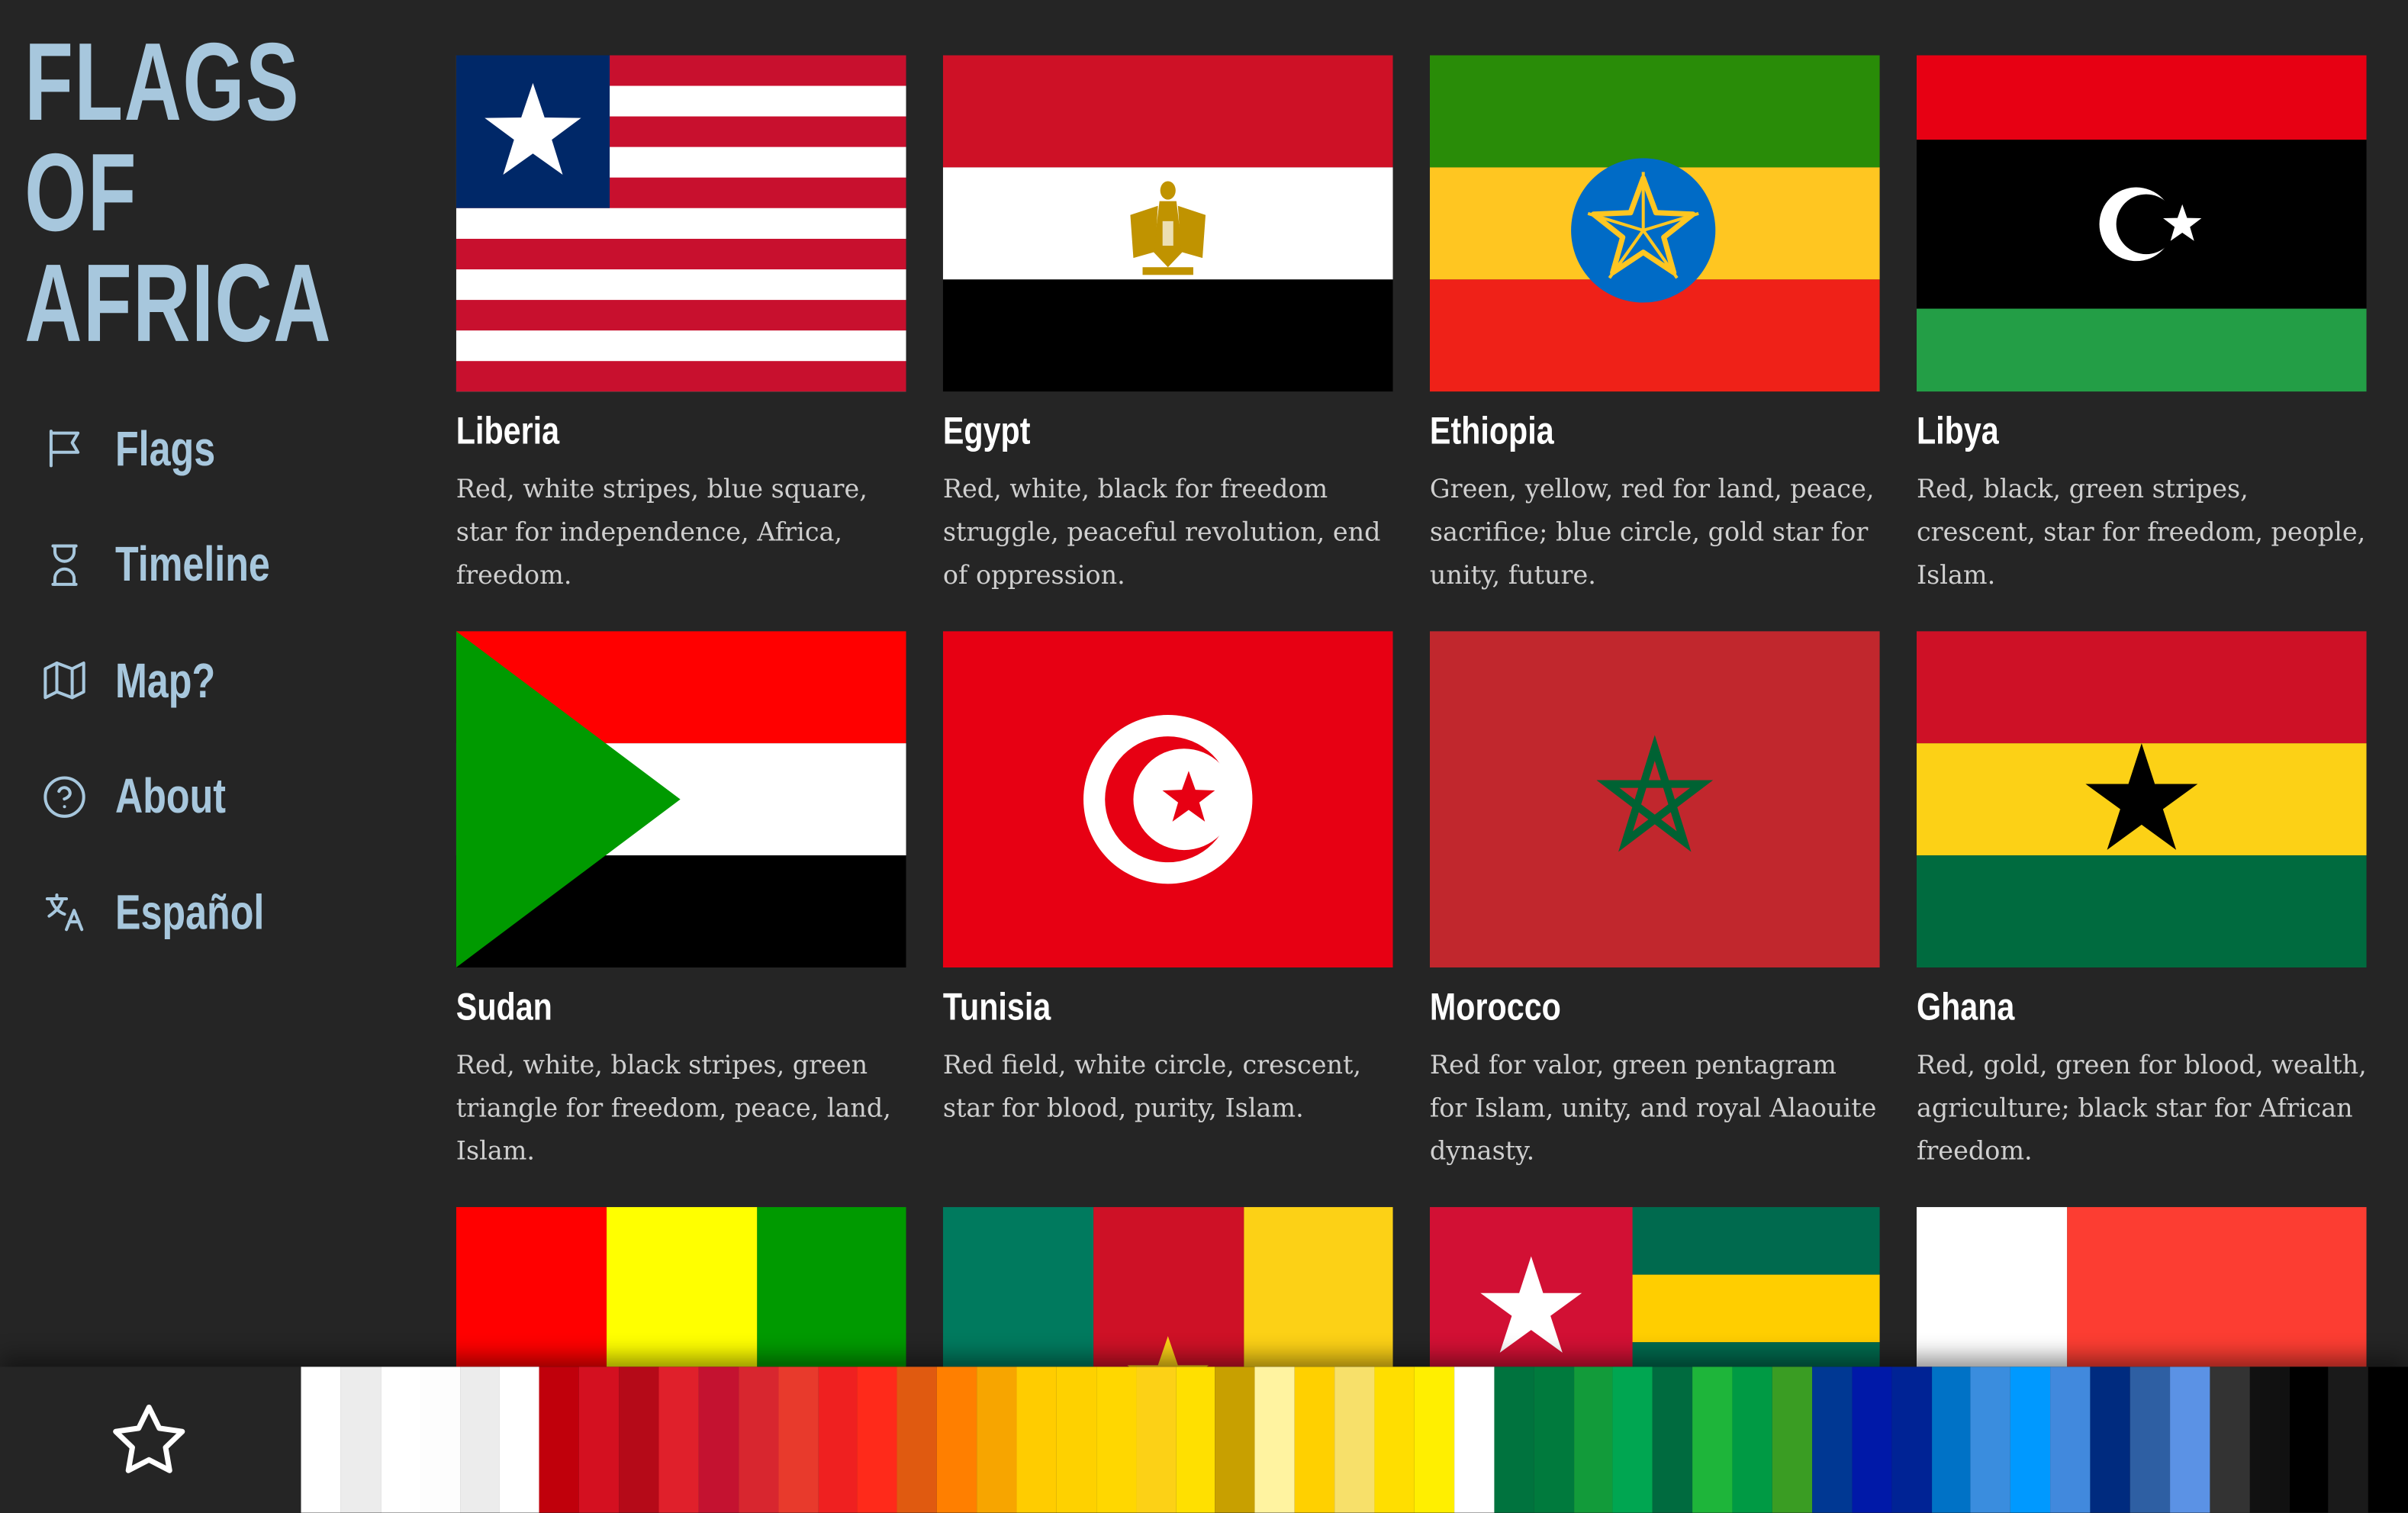 This screenshot has width=2408, height=1513. What do you see at coordinates (641, 431) in the screenshot?
I see `flag-name: Liberia` at bounding box center [641, 431].